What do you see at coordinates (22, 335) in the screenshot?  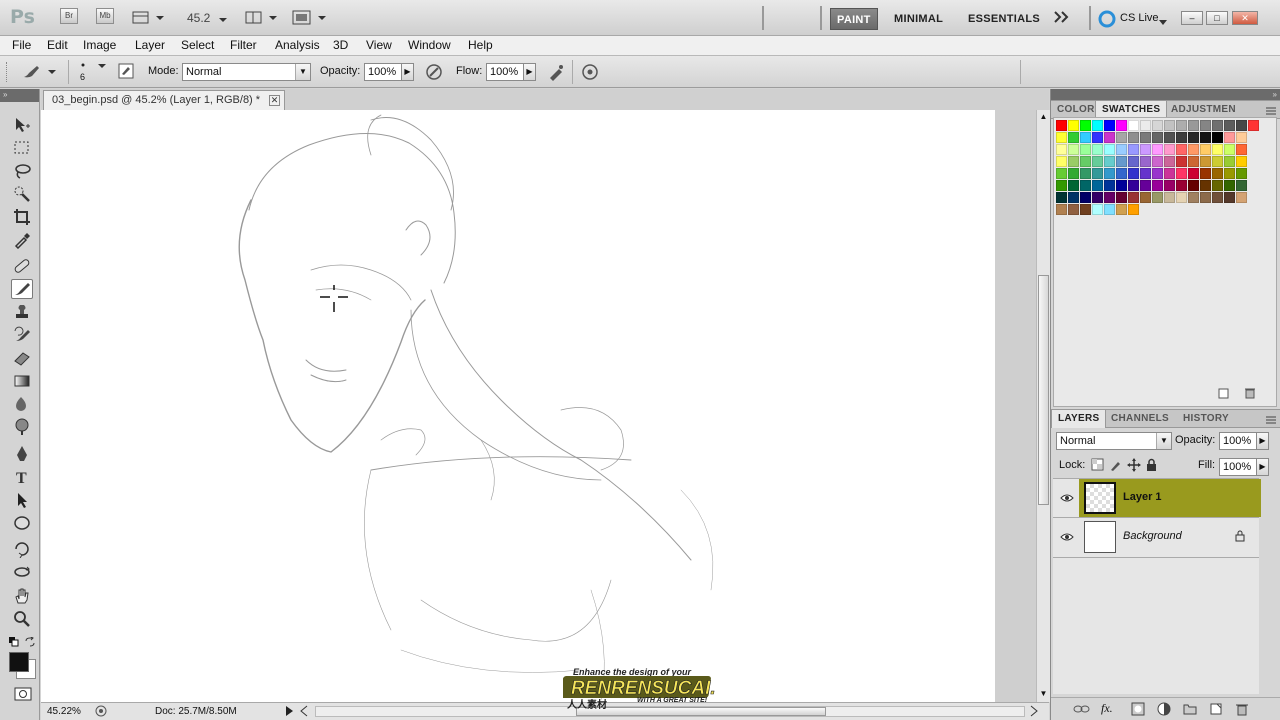 I see `history-brush-tool` at bounding box center [22, 335].